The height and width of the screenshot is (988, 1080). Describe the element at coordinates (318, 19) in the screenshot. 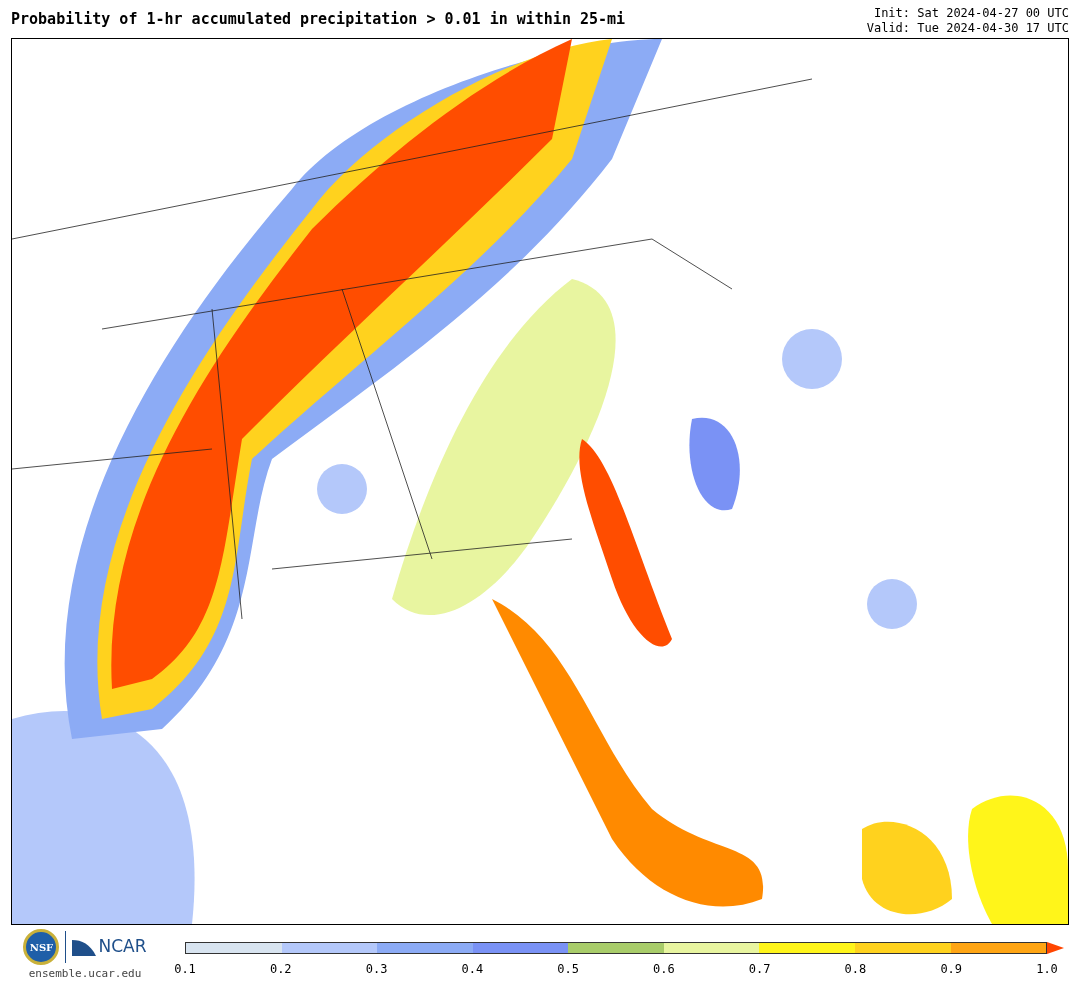

I see `map-title: Probability of 1-hr accumulated precipitation > 0.01 in within 25-mi` at that location.